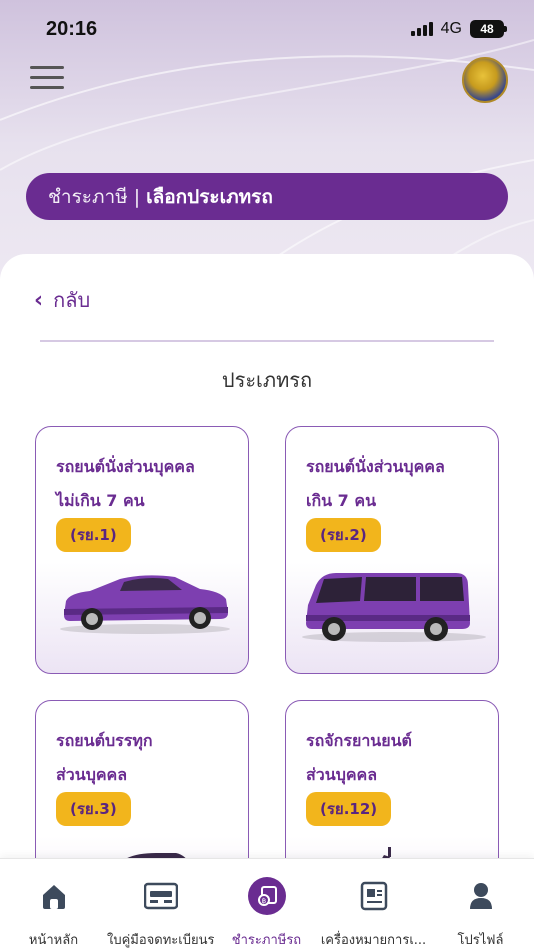  What do you see at coordinates (359, 740) in the screenshot?
I see `vehicle-card-title: รถจักรยานยนต์` at bounding box center [359, 740].